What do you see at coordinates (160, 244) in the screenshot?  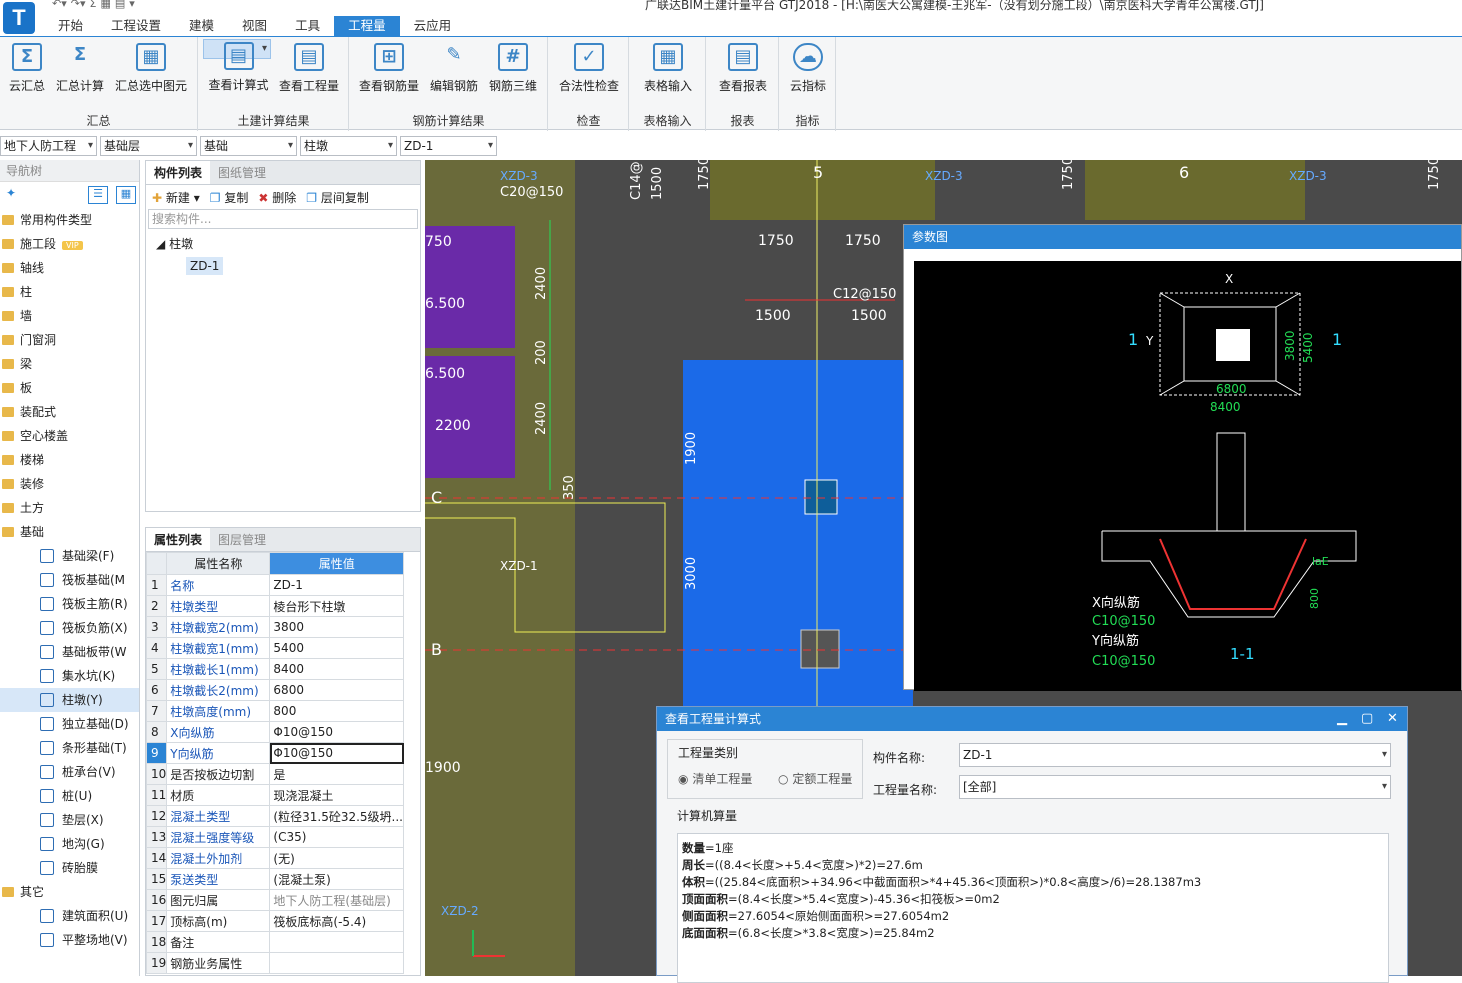 I see `collapse-icon: ◢` at bounding box center [160, 244].